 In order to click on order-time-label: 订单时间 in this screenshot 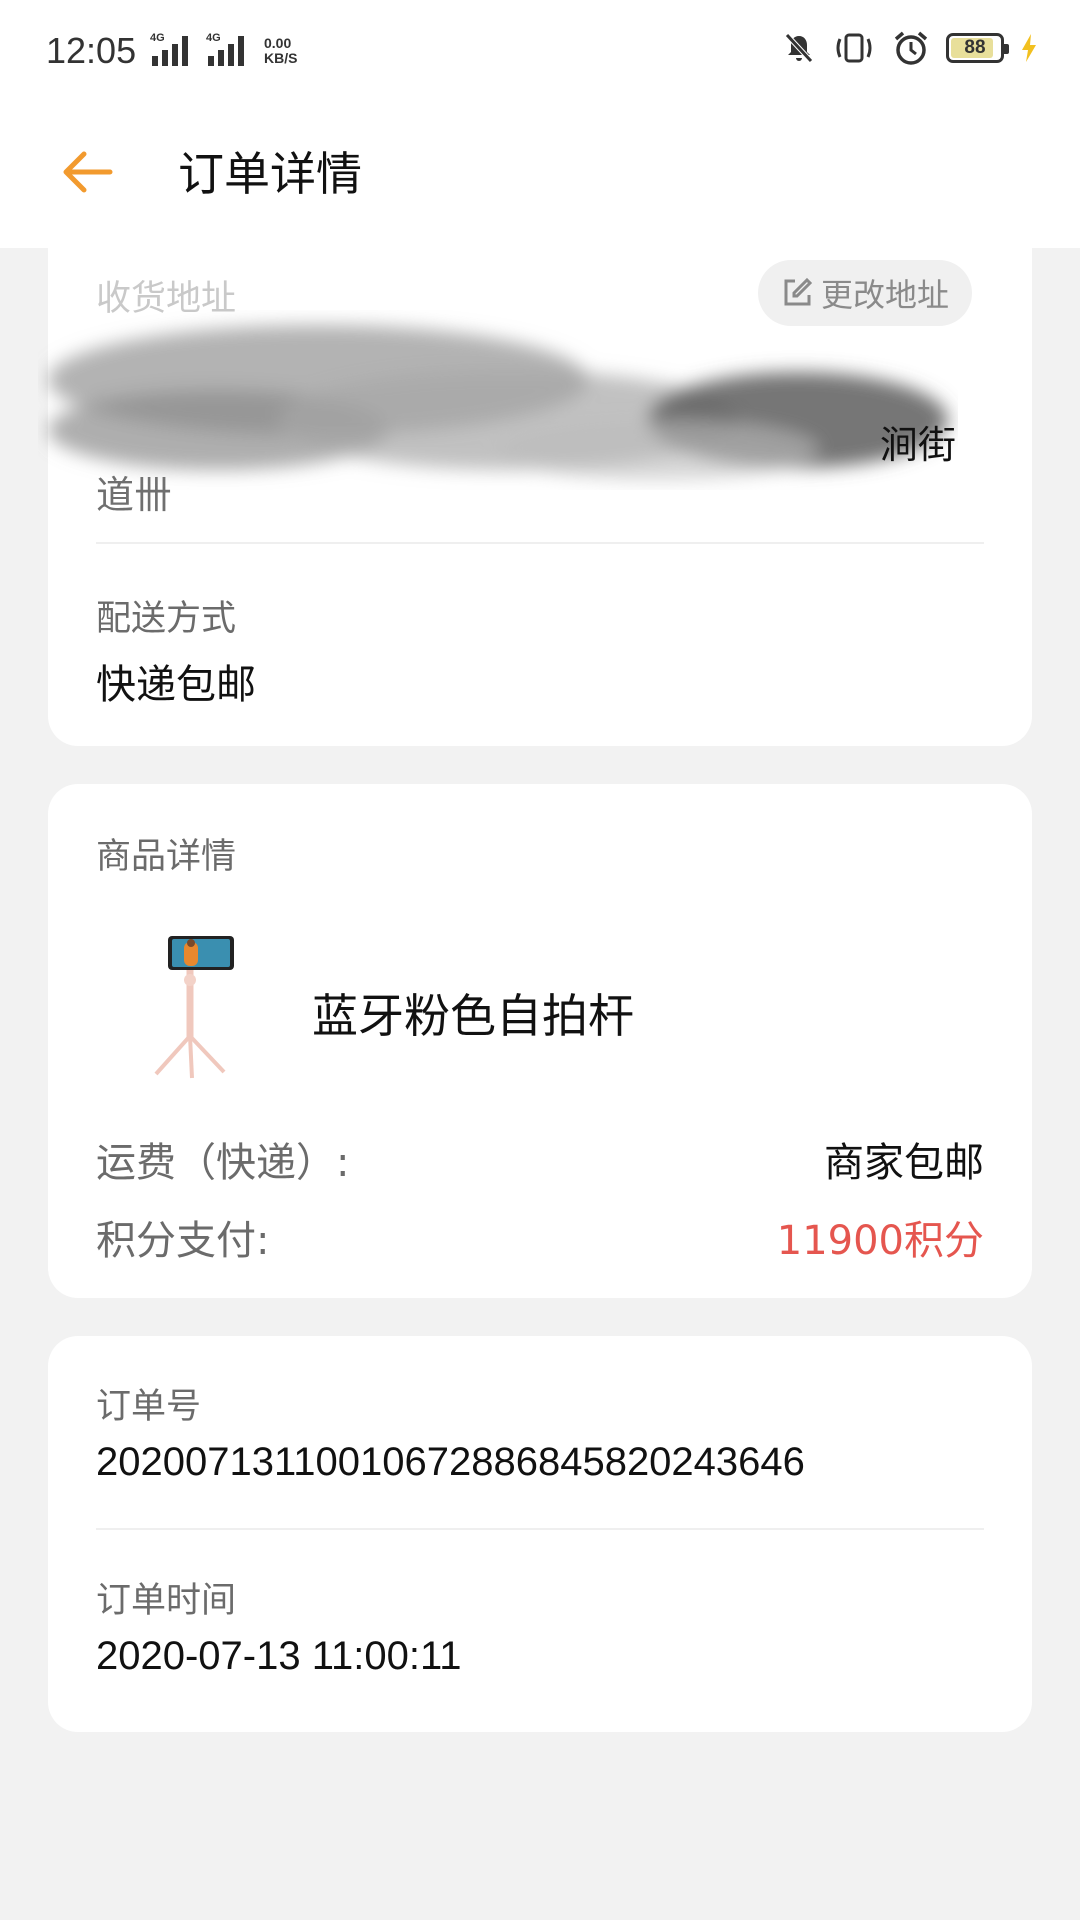, I will do `click(166, 1601)`.